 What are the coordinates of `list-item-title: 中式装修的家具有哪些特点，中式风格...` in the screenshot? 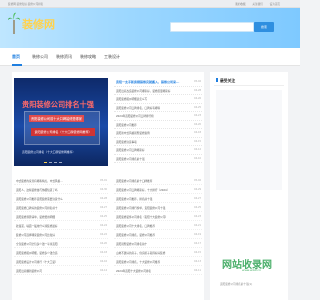 It's located at (53, 181).